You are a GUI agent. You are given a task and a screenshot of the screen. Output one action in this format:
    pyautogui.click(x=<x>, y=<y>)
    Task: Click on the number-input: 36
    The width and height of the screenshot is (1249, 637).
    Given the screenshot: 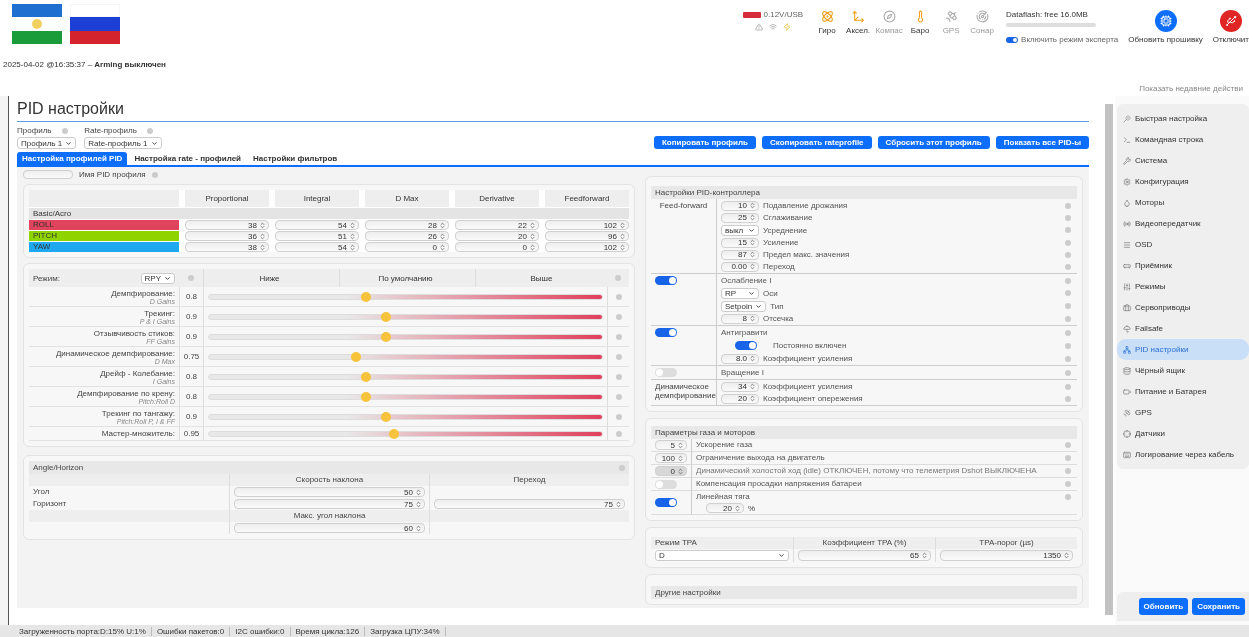 What is the action you would take?
    pyautogui.click(x=227, y=236)
    